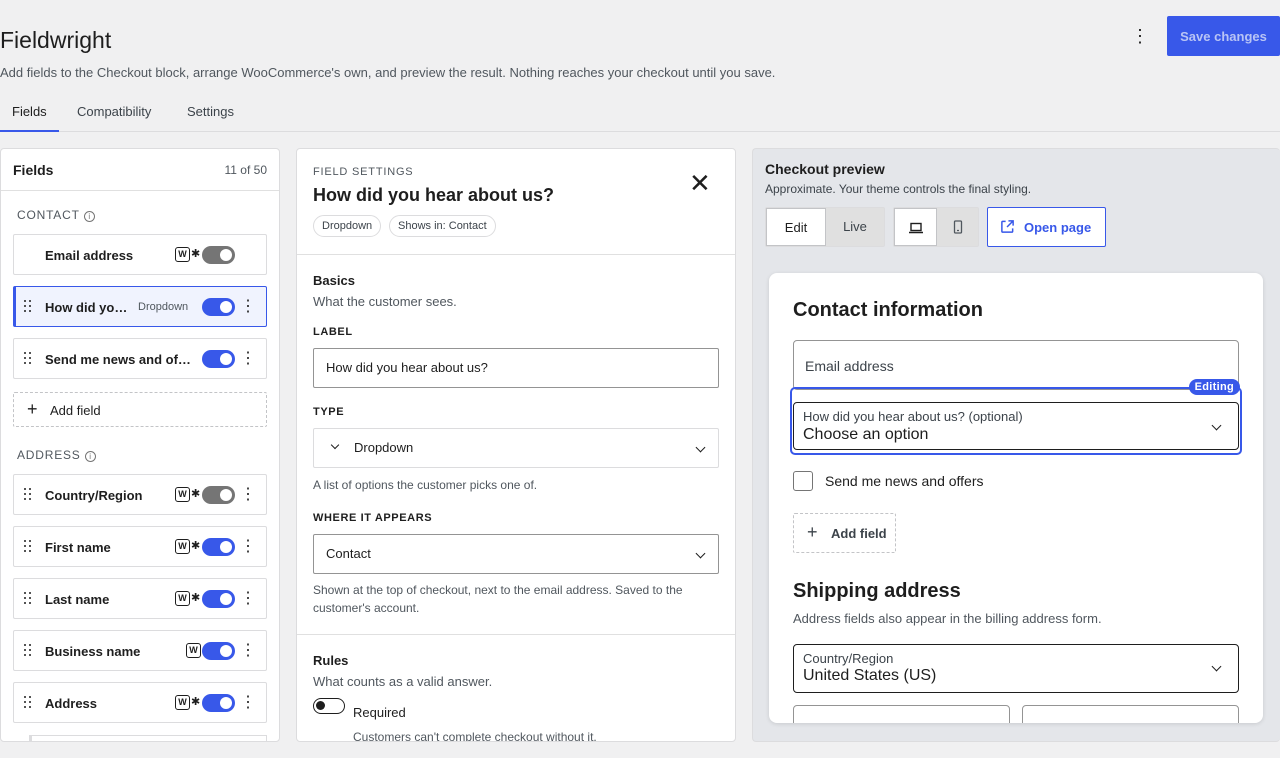 Image resolution: width=1280 pixels, height=758 pixels. What do you see at coordinates (163, 307) in the screenshot?
I see `field-type-label: Dropdown` at bounding box center [163, 307].